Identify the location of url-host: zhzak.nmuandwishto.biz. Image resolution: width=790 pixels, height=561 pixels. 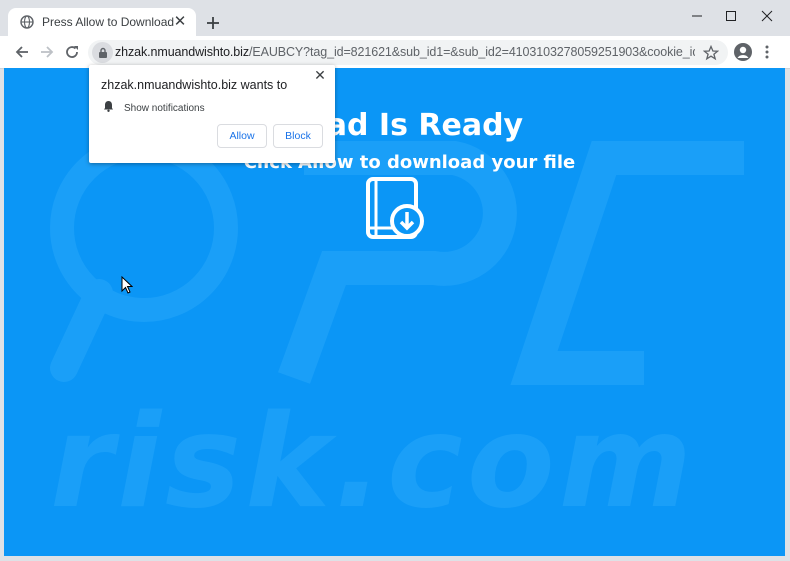
(182, 52).